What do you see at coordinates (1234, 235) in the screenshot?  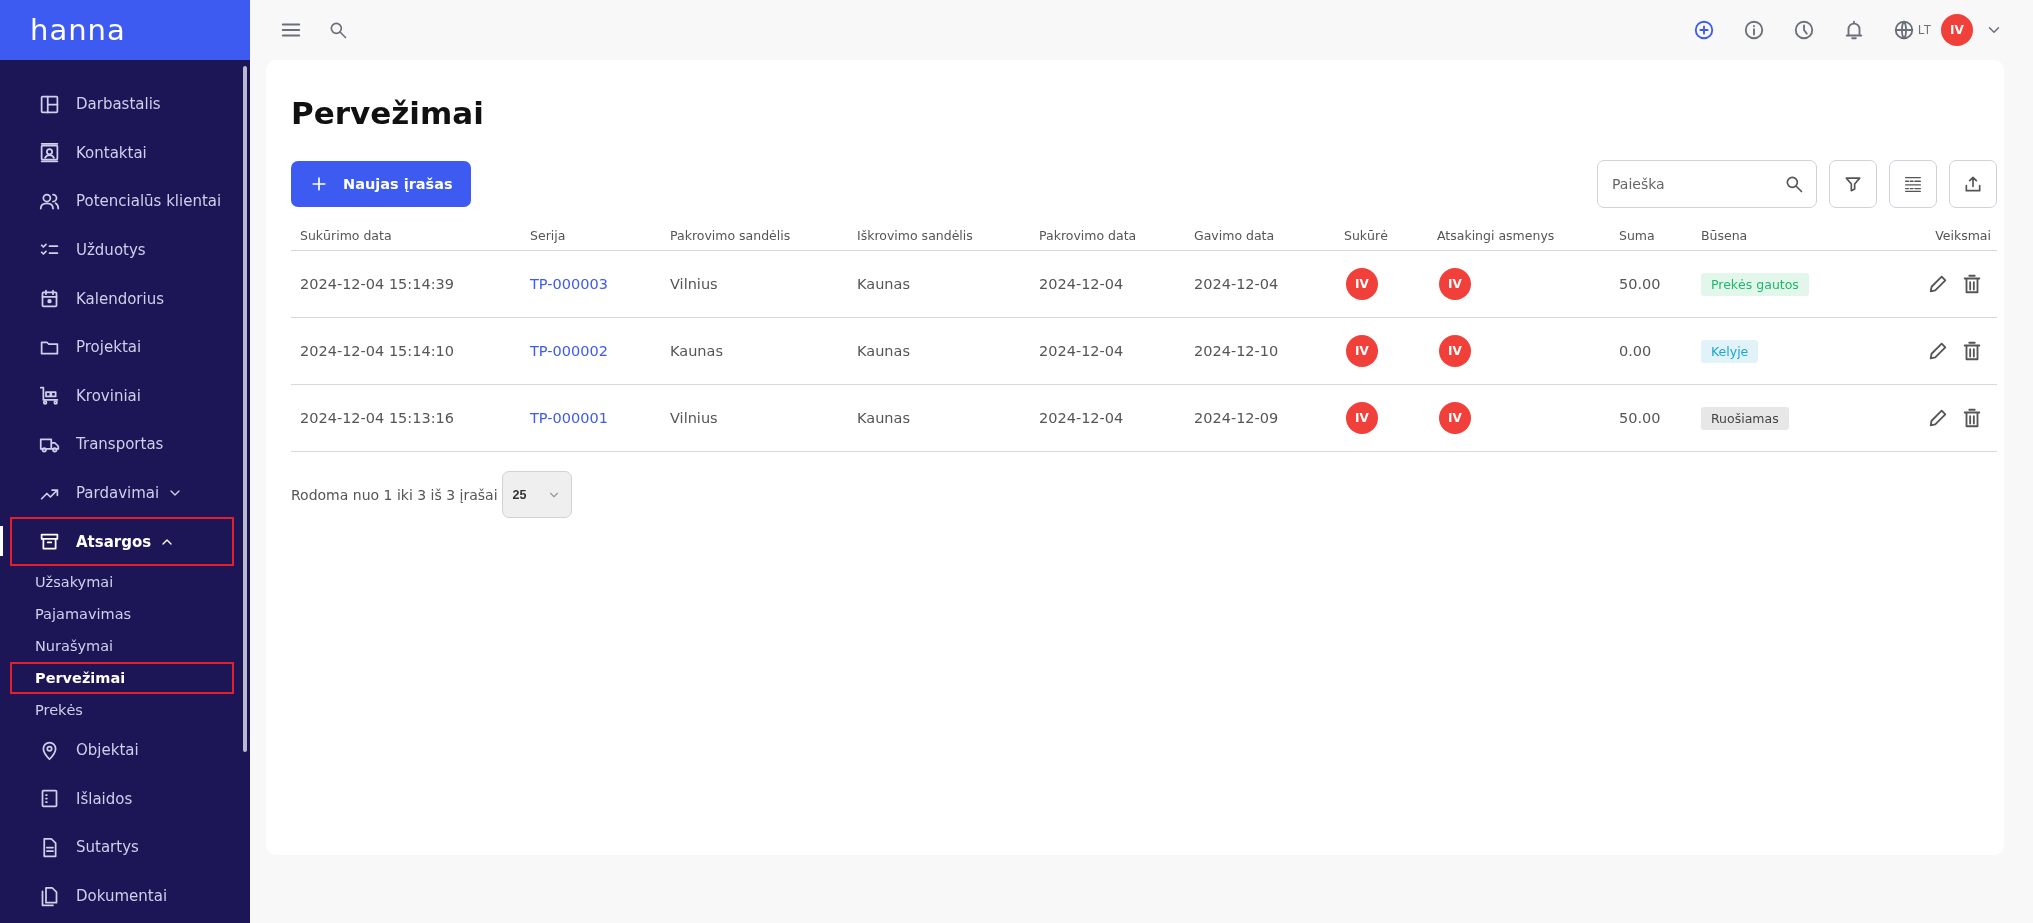 I see `column-header: Gavimo data` at bounding box center [1234, 235].